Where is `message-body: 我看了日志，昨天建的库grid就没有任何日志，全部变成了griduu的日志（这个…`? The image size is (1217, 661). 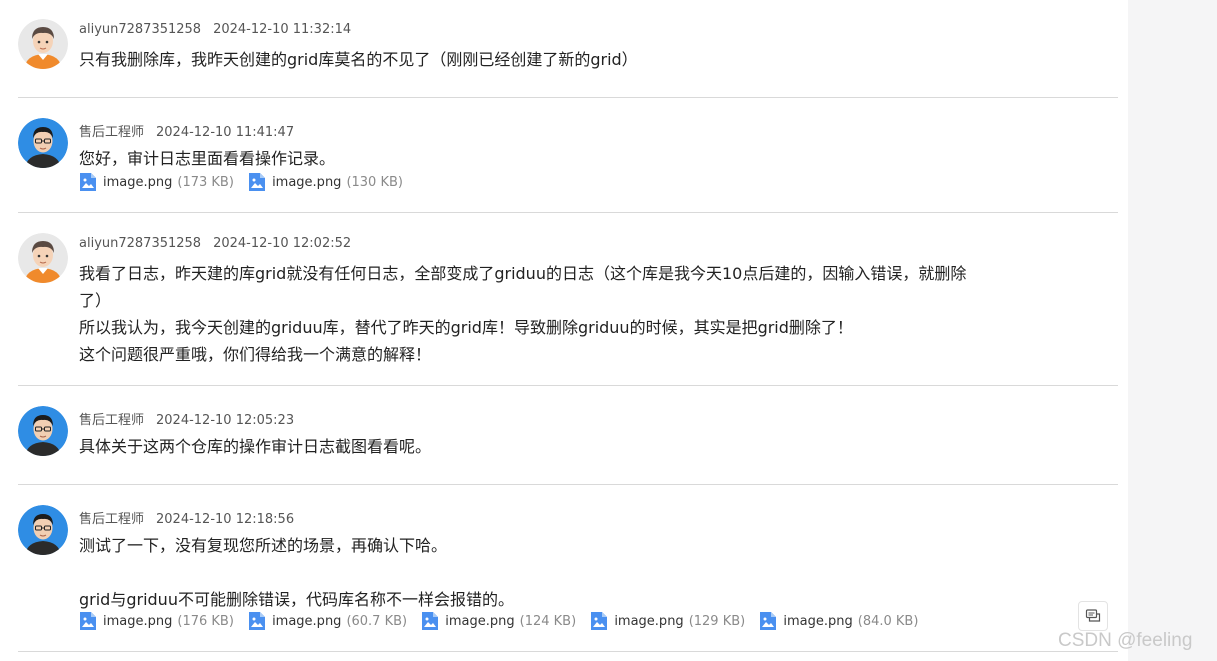
message-body: 我看了日志，昨天建的库grid就没有任何日志，全部变成了griduu的日志（这个… is located at coordinates (564, 314).